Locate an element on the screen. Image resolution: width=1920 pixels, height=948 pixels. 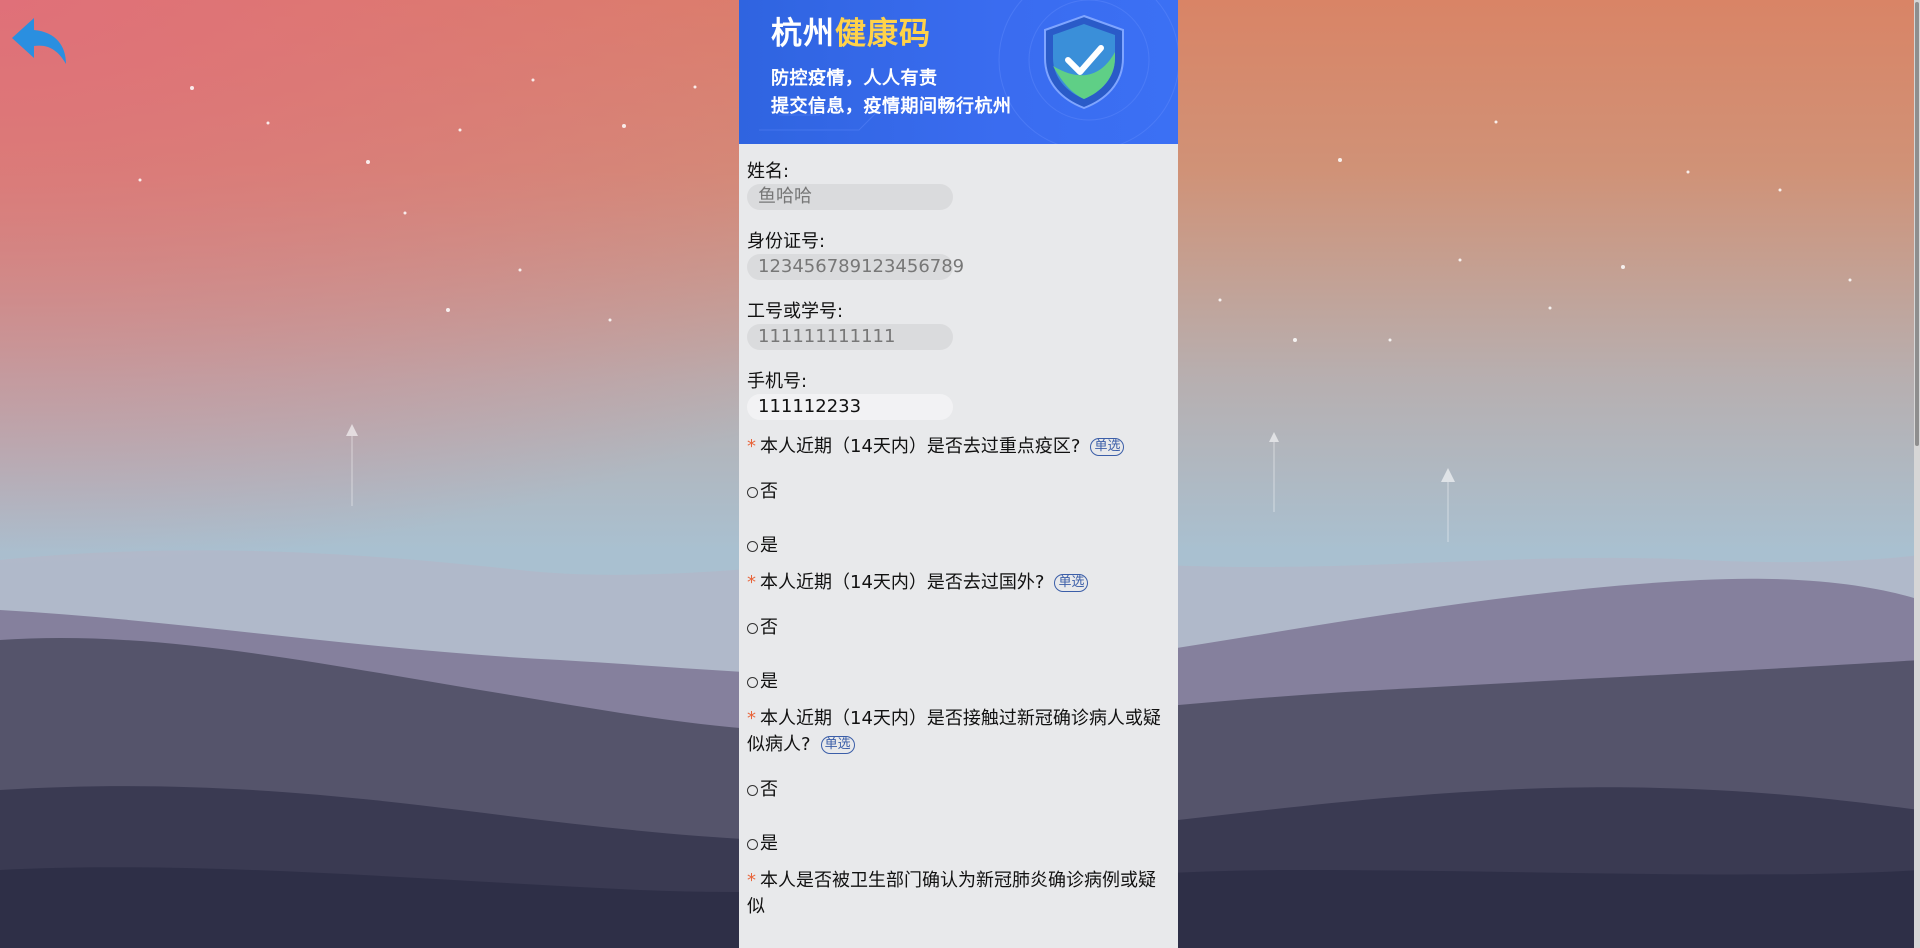
banner-slogan-line2: 提交信息，疫情期间畅行杭州 is located at coordinates (891, 106).